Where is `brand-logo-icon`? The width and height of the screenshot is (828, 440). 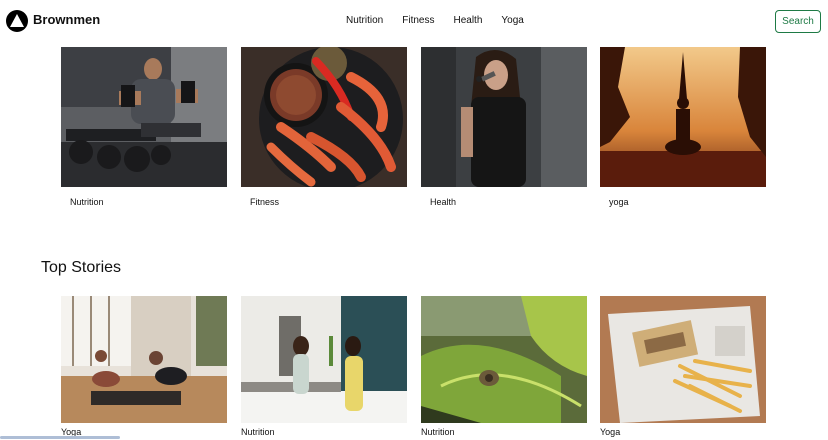 brand-logo-icon is located at coordinates (17, 21).